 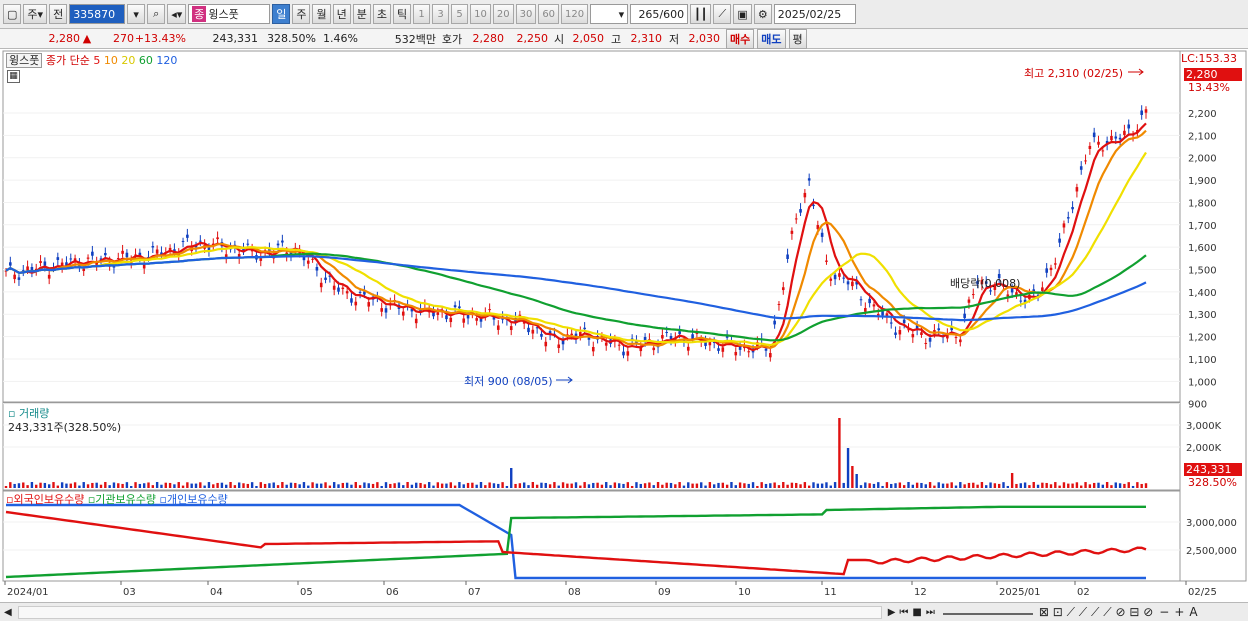 I want to click on period-week: 주, so click(x=301, y=14).